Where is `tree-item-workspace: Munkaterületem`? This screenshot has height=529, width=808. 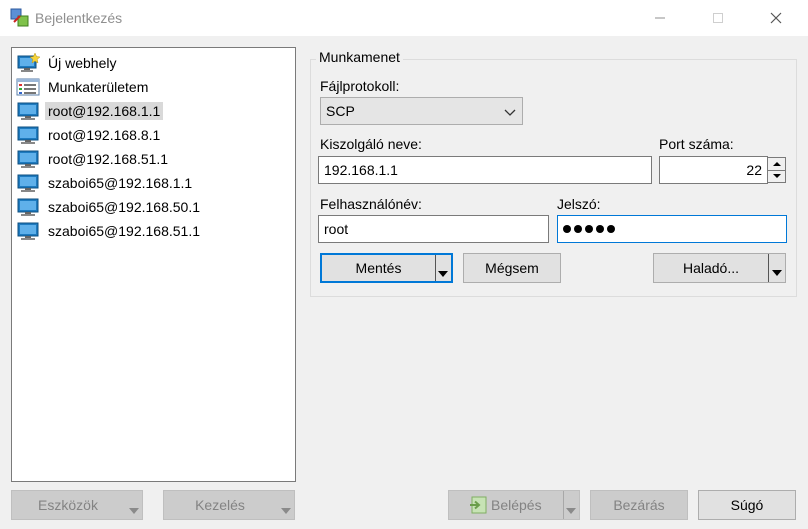
tree-item-workspace: Munkaterületem is located at coordinates (83, 87).